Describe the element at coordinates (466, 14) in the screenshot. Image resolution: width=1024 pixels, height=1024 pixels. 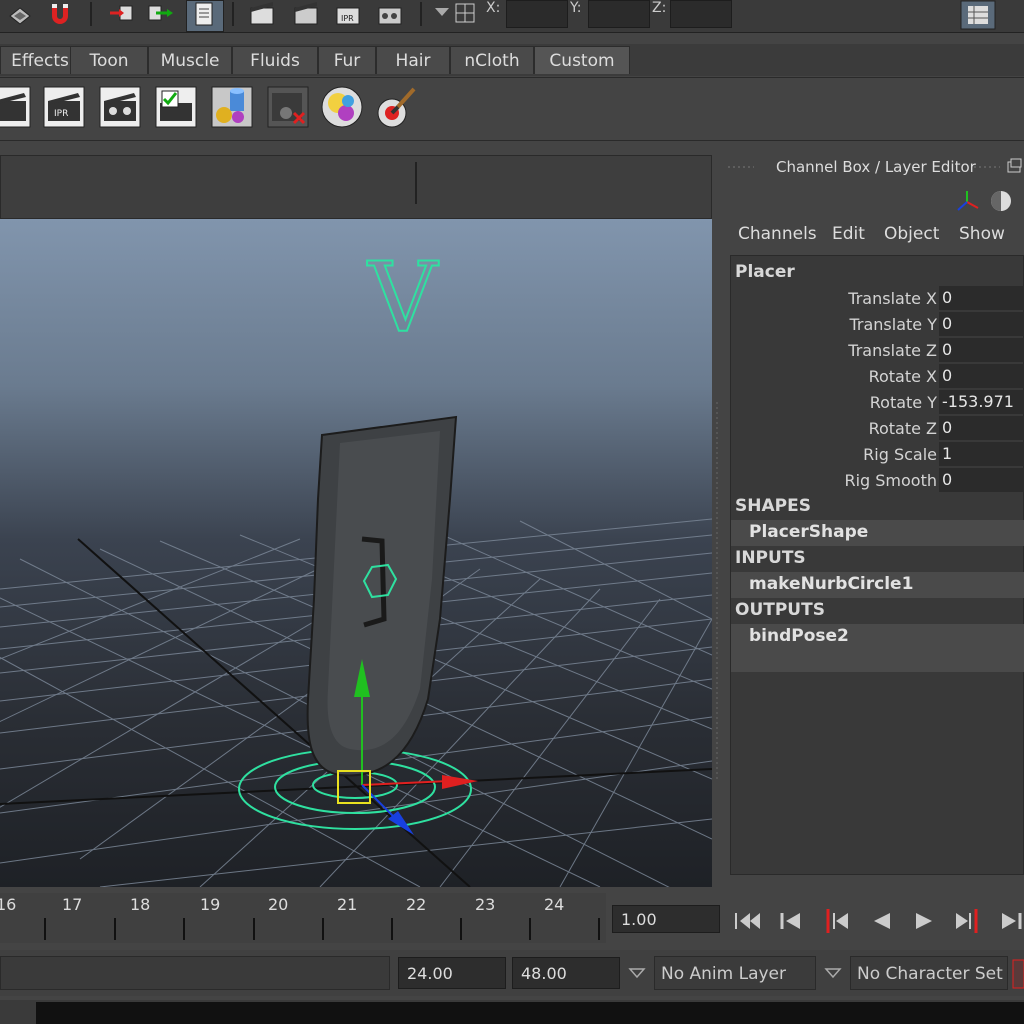
I see `transform-input-icon` at that location.